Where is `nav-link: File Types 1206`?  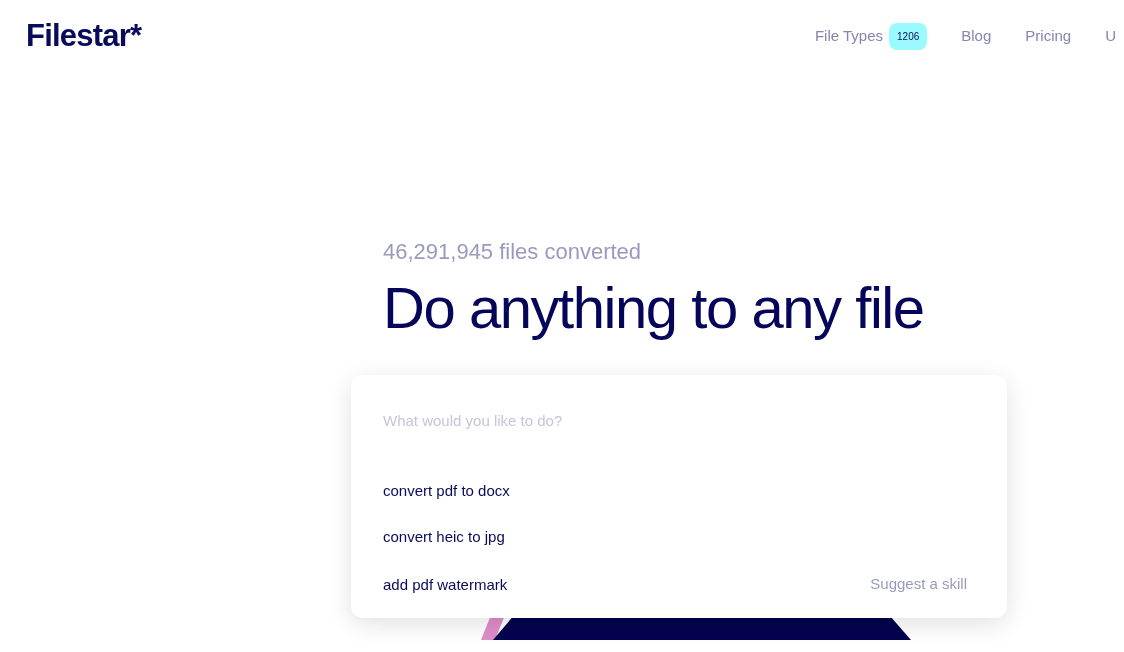 nav-link: File Types 1206 is located at coordinates (871, 36).